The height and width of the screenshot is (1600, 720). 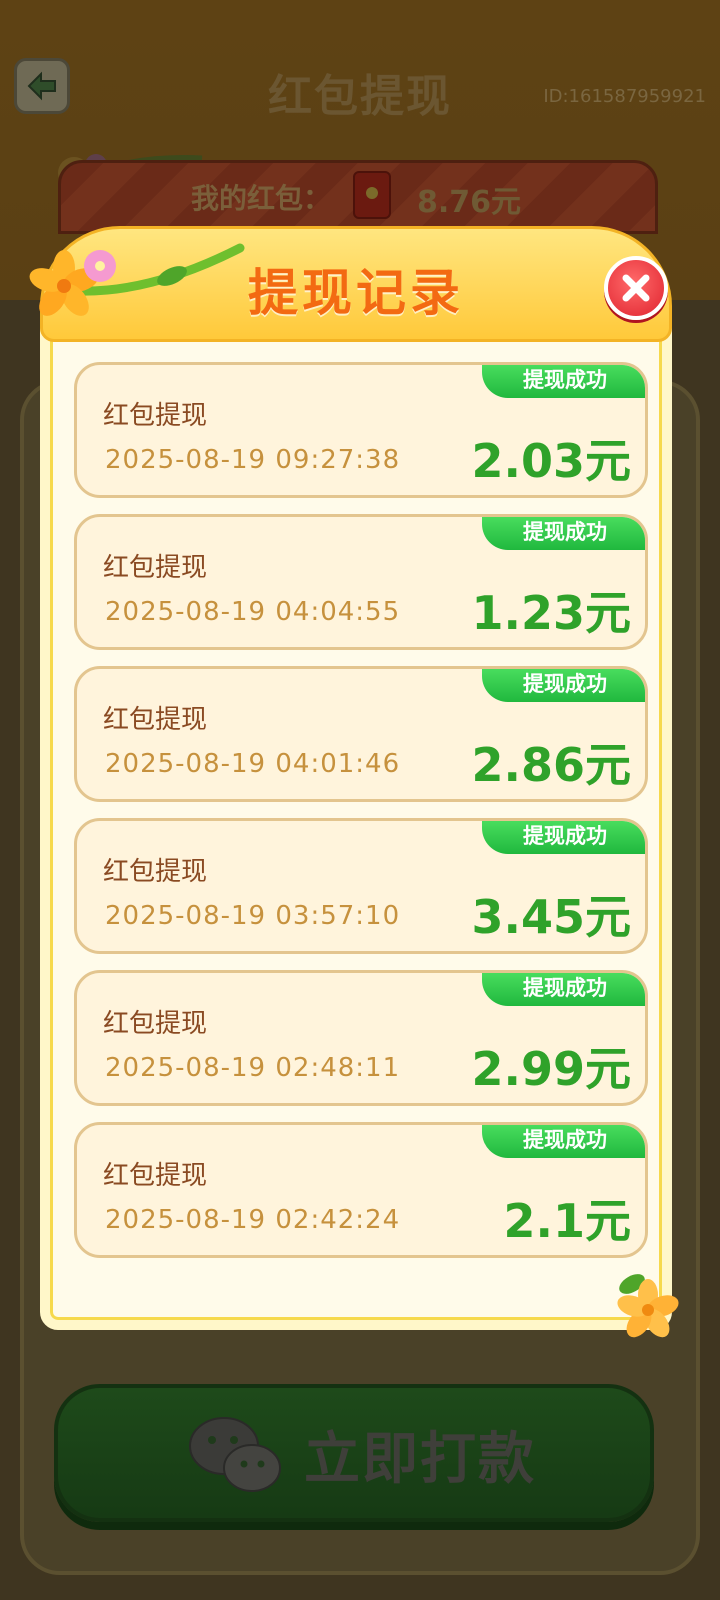 I want to click on pay-now-label: 立即打款, so click(x=420, y=1459).